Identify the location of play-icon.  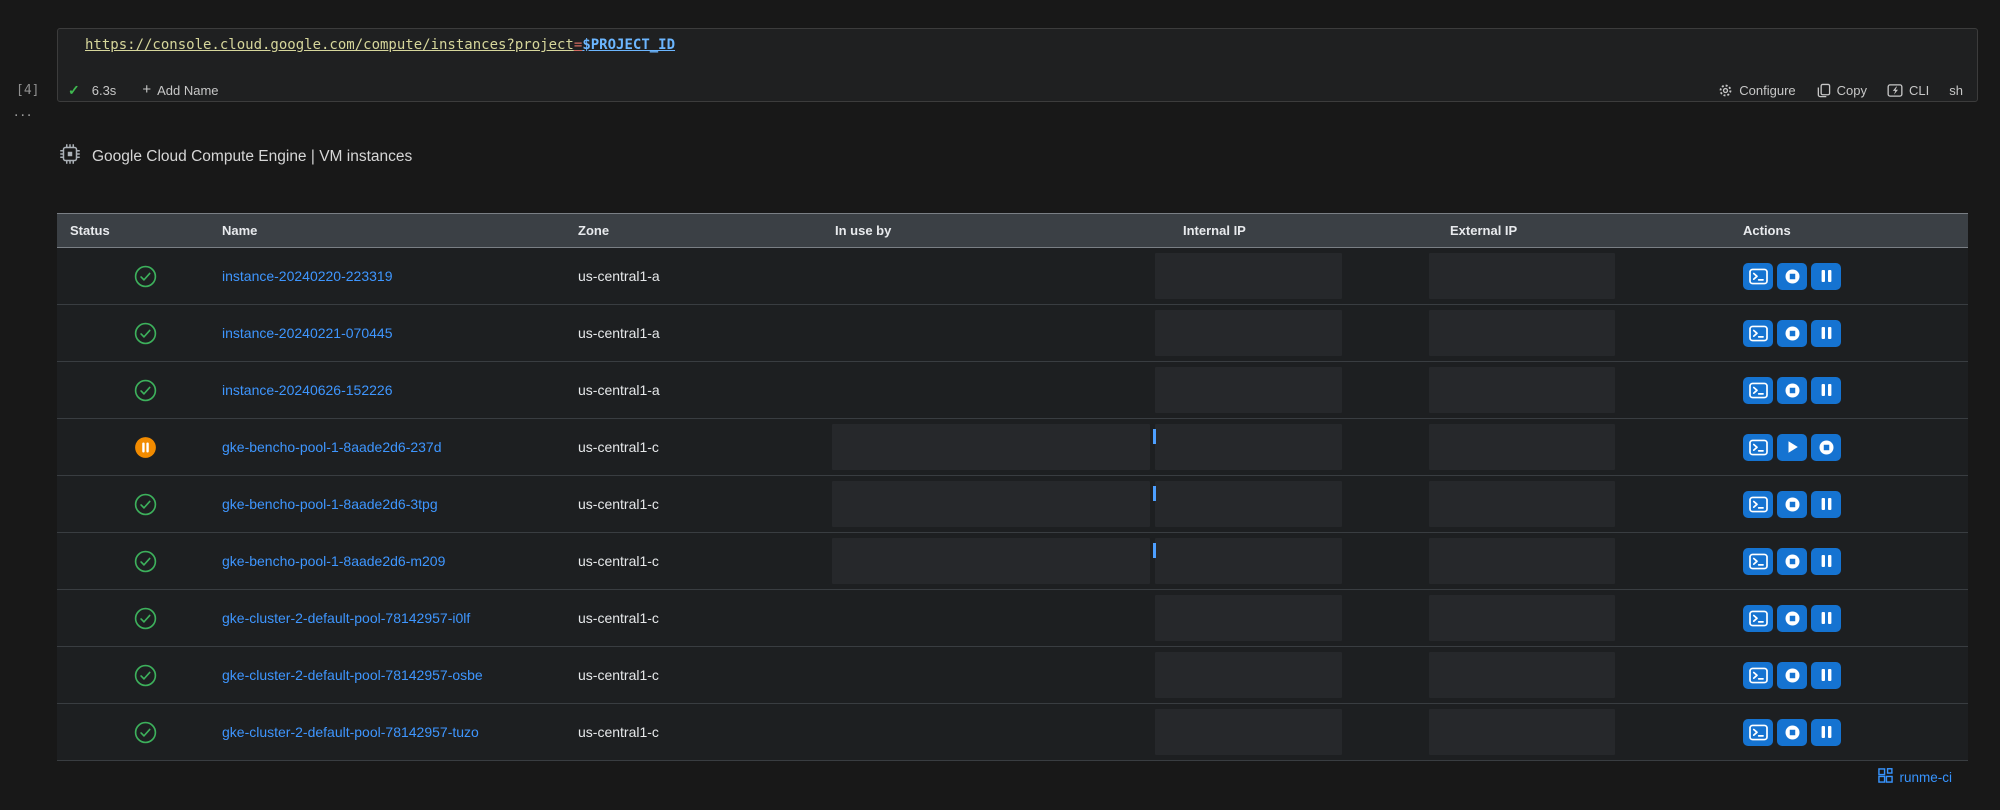
(1792, 447).